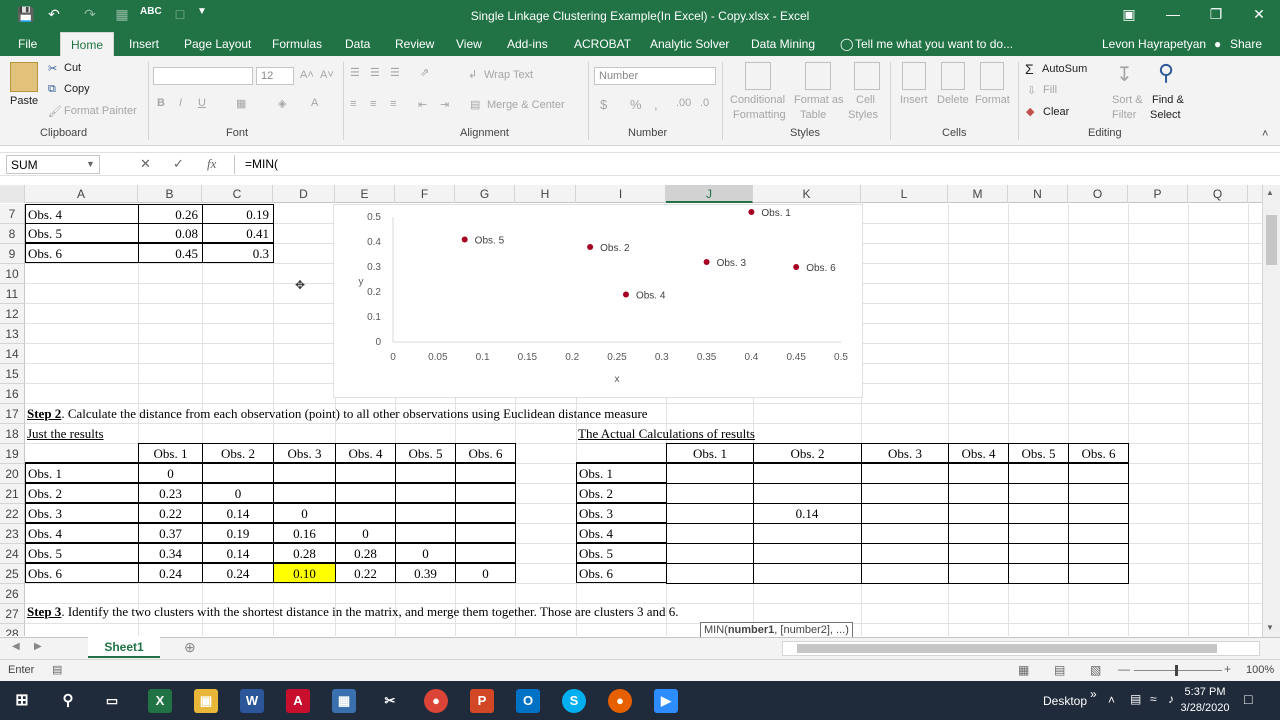  What do you see at coordinates (82, 513) in the screenshot?
I see `matrix-row-label: Obs. 3` at bounding box center [82, 513].